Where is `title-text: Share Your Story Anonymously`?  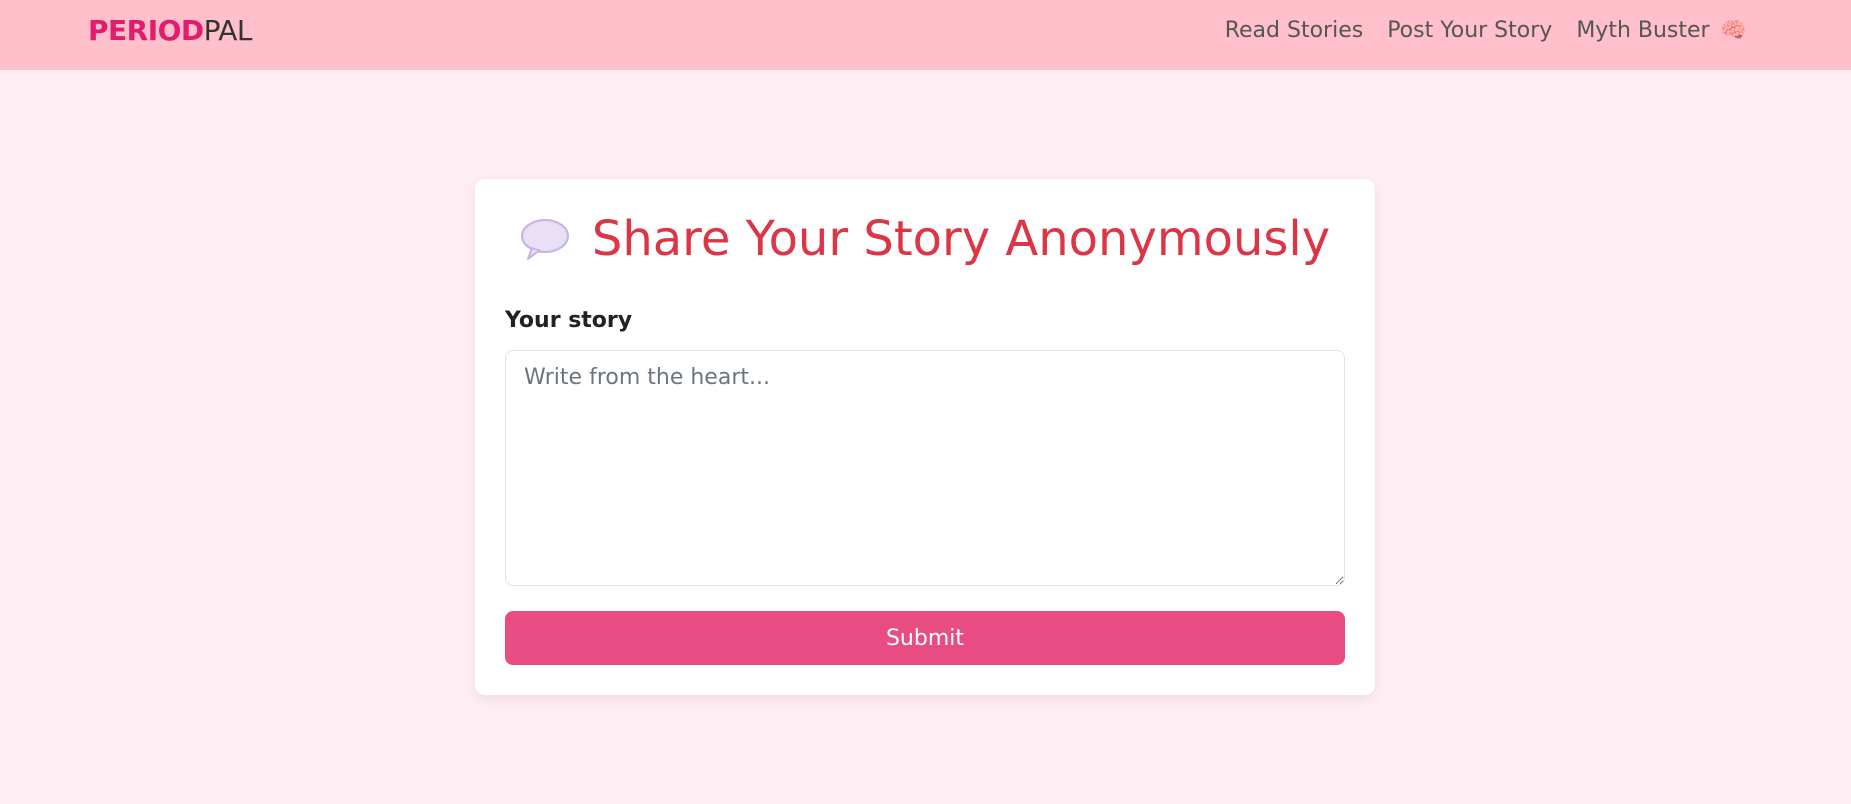 title-text: Share Your Story Anonymously is located at coordinates (961, 239).